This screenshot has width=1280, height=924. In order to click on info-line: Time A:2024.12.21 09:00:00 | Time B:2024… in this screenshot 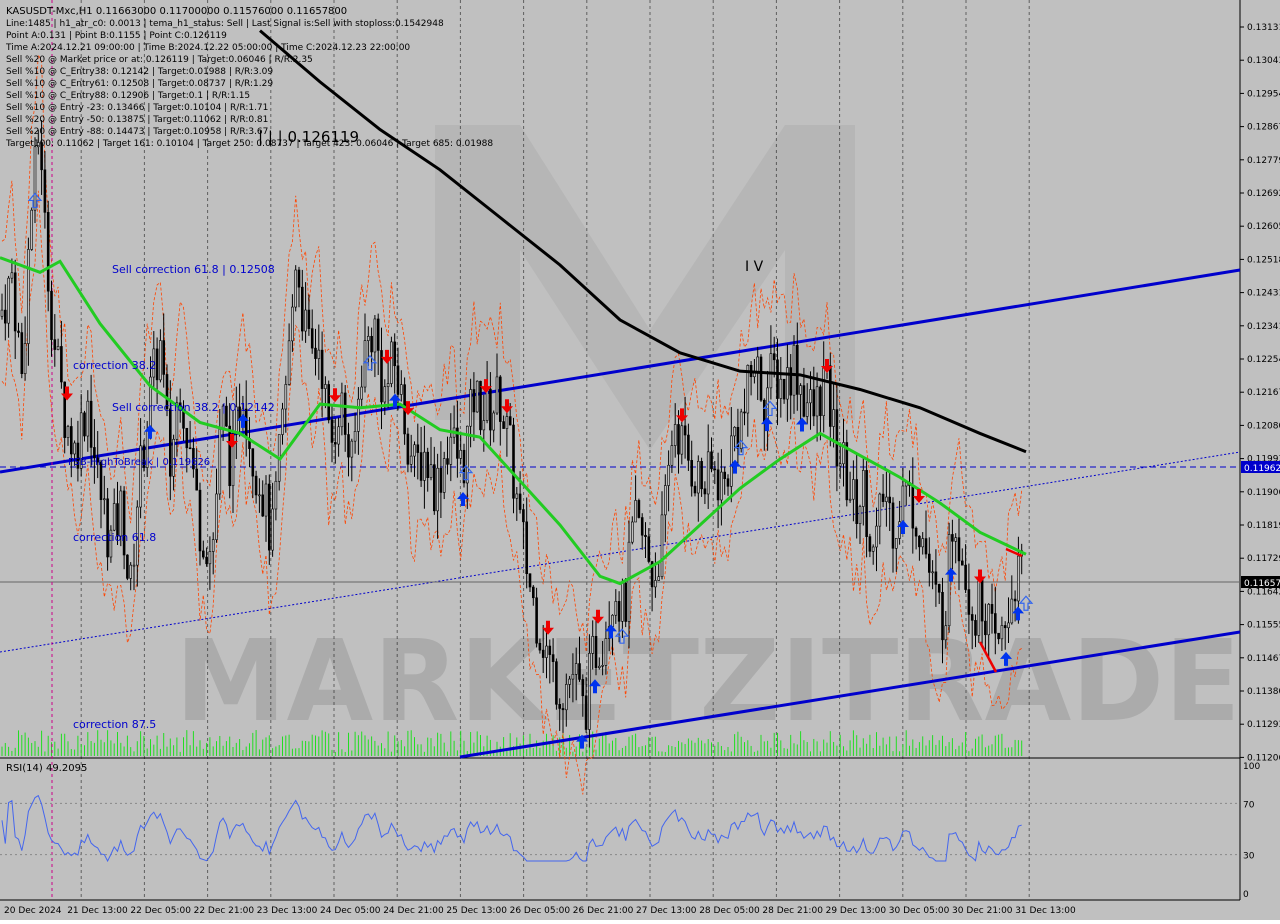, I will do `click(207, 48)`.